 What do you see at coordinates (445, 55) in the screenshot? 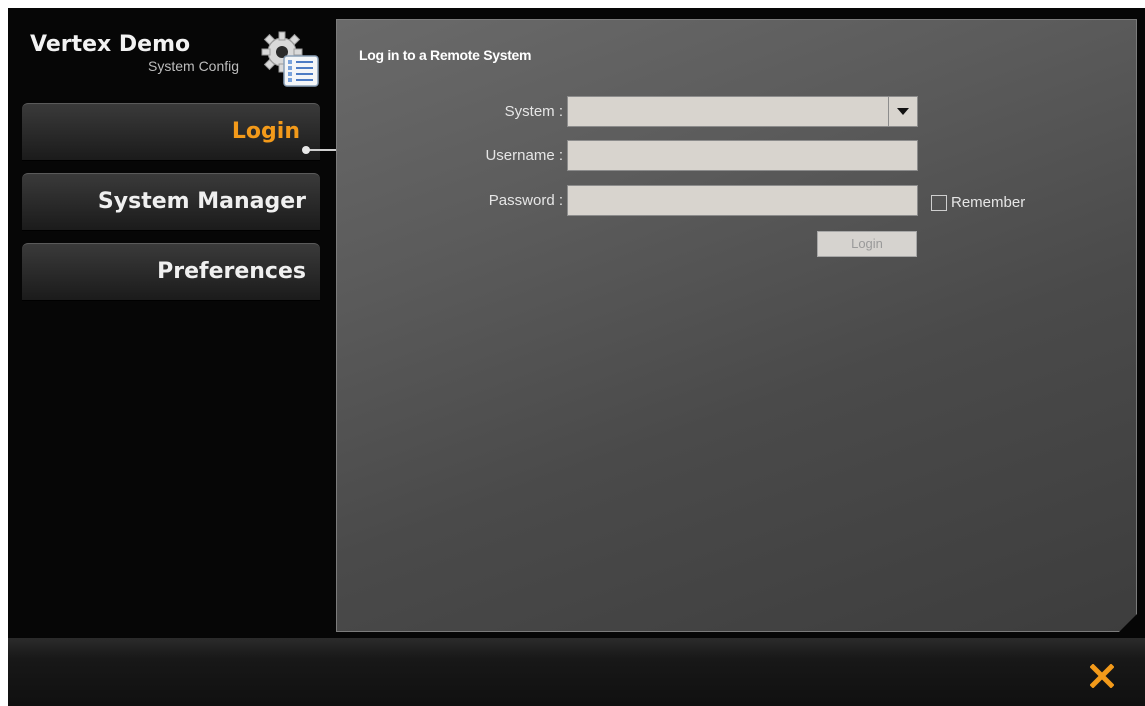
I see `panel-title: Log in to a Remote System` at bounding box center [445, 55].